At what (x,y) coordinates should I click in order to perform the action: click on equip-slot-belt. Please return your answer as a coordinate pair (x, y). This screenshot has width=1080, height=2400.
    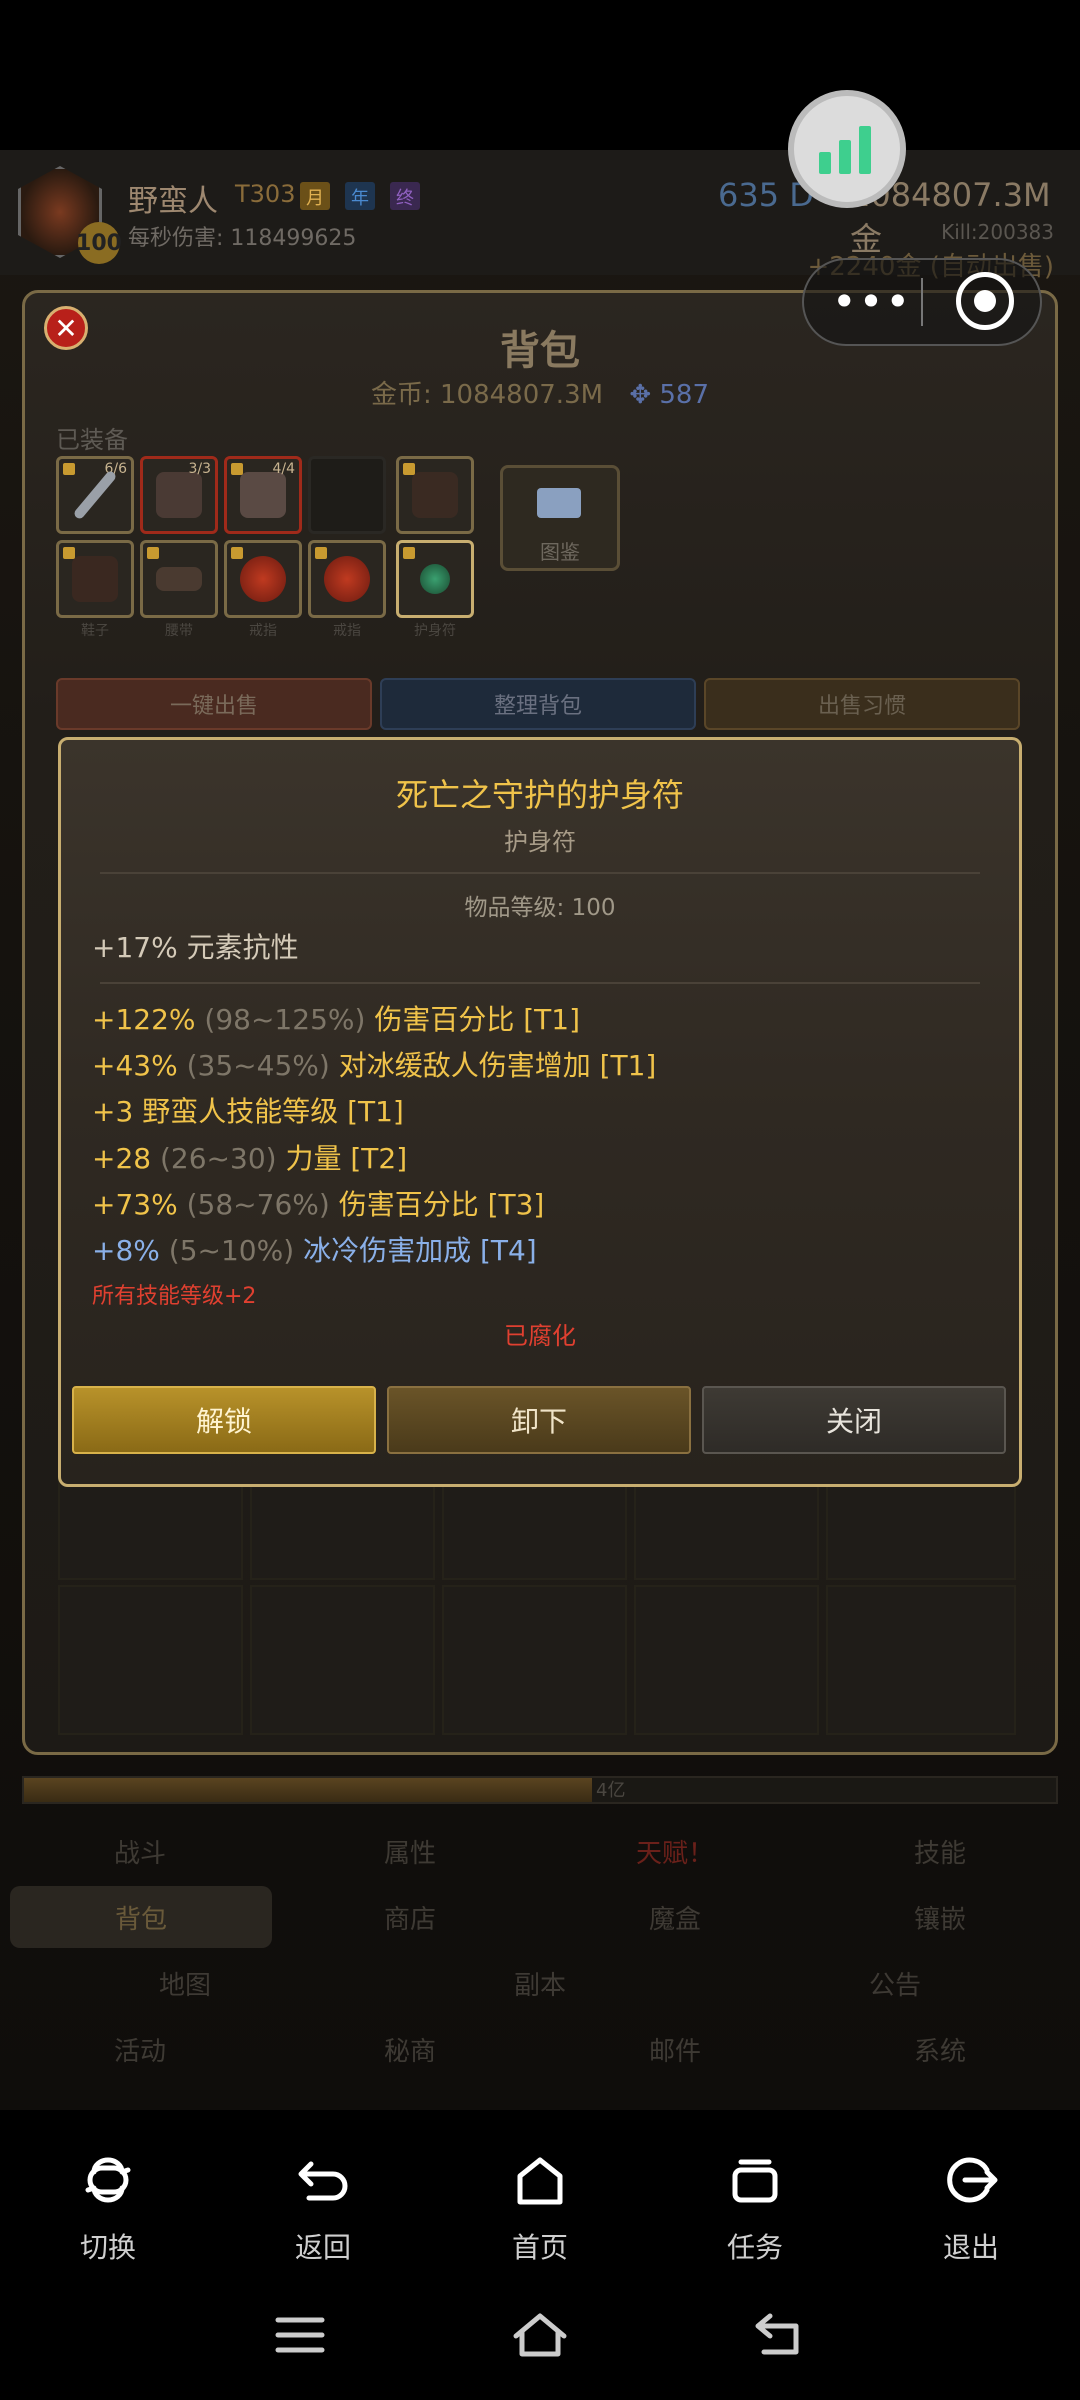
    Looking at the image, I should click on (179, 579).